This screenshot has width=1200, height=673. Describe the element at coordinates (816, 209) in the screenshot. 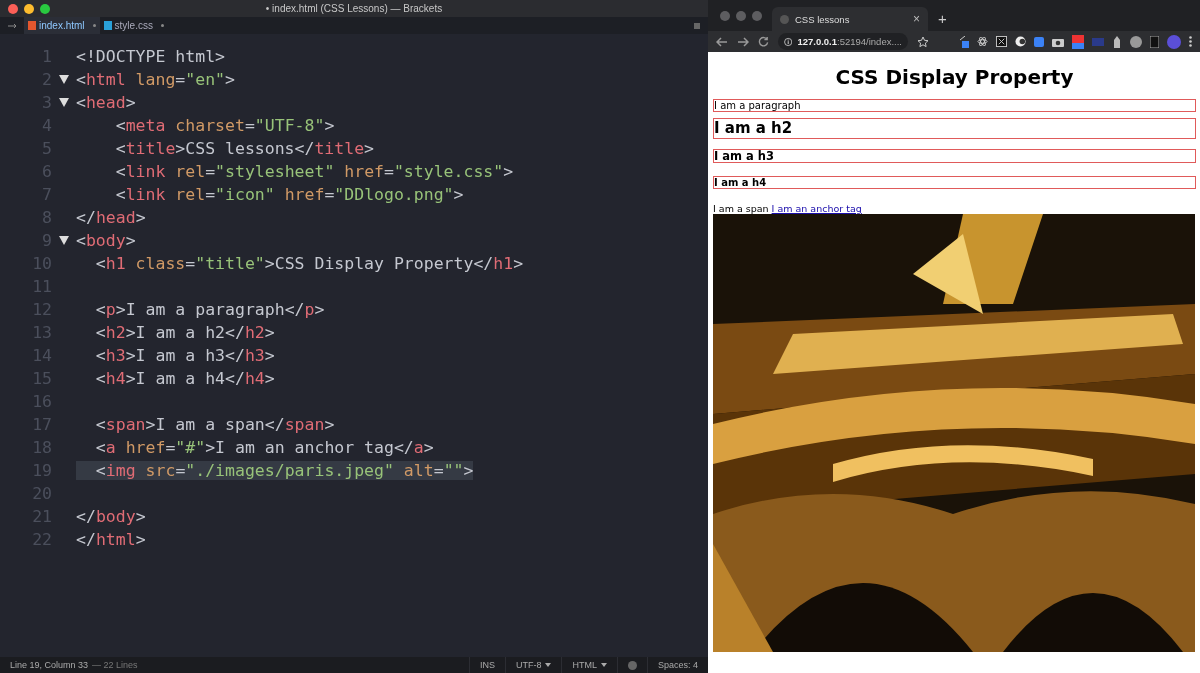

I see `anchor-link: I am an anchor tag` at that location.